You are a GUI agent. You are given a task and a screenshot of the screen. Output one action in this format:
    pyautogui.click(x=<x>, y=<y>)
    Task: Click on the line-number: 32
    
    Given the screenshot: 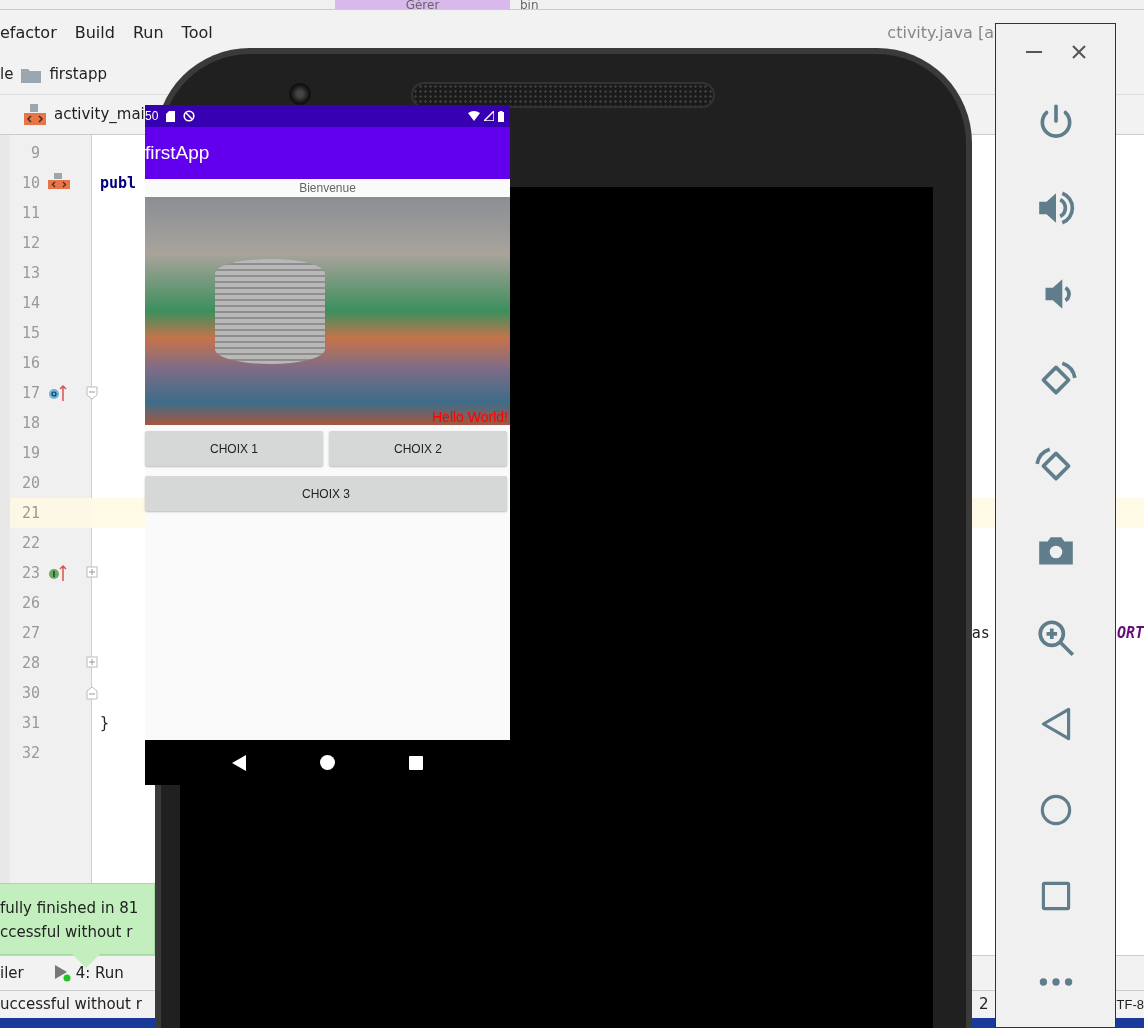 What is the action you would take?
    pyautogui.click(x=30, y=753)
    